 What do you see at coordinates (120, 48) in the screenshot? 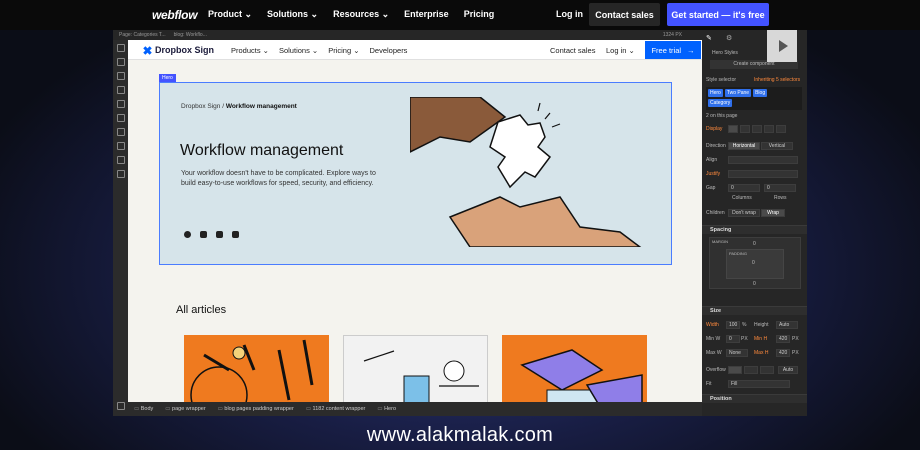
I see `add-icon` at bounding box center [120, 48].